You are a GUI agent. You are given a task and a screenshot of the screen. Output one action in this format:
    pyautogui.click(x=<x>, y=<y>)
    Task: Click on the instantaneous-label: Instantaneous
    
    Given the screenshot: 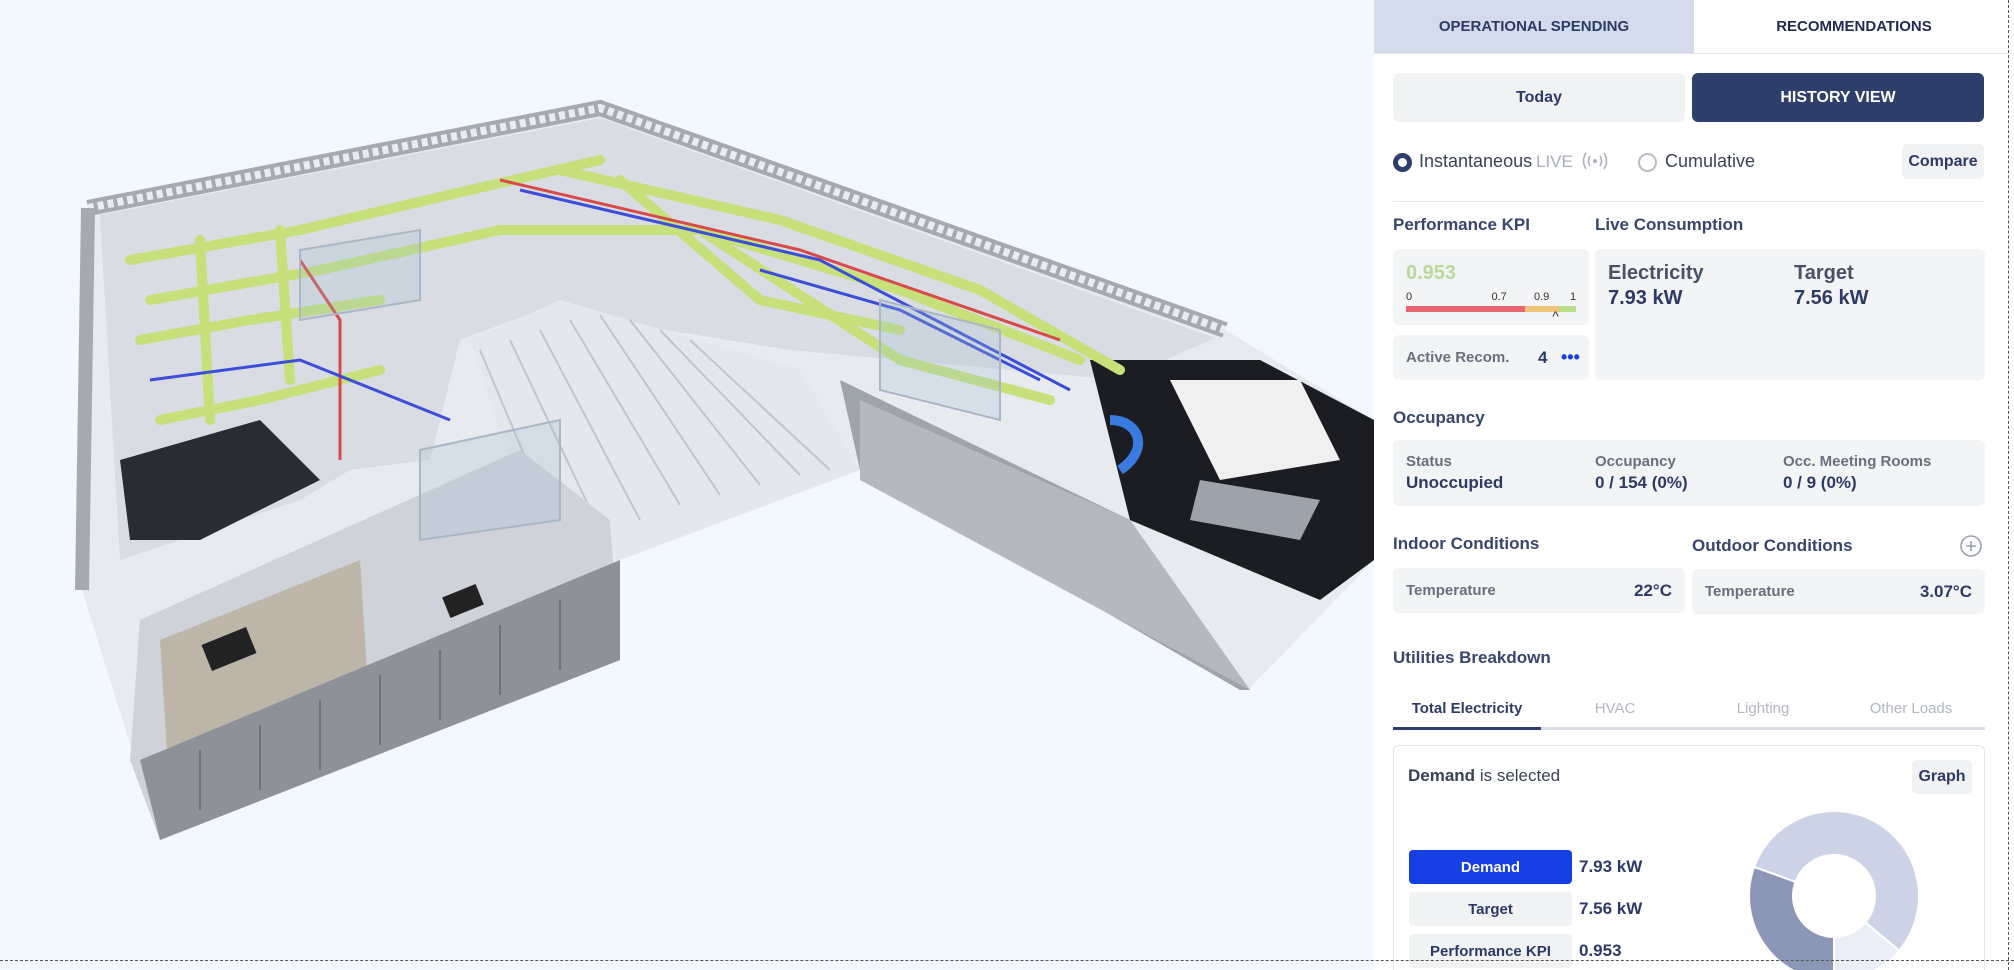 What is the action you would take?
    pyautogui.click(x=1476, y=161)
    